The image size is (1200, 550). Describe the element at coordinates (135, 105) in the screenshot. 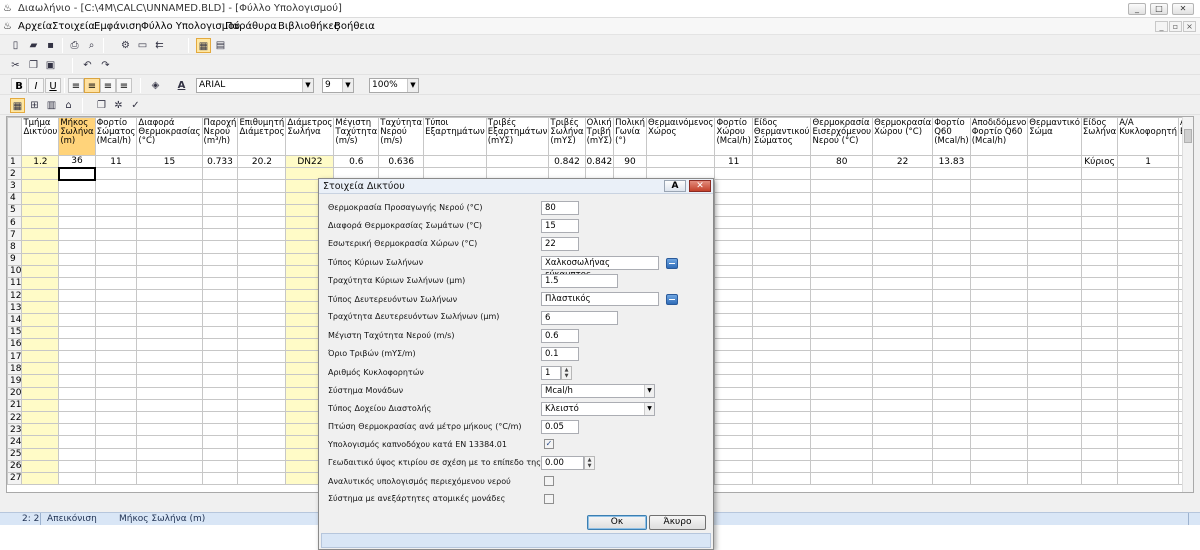

I see `check-chart-icon: ✓` at that location.